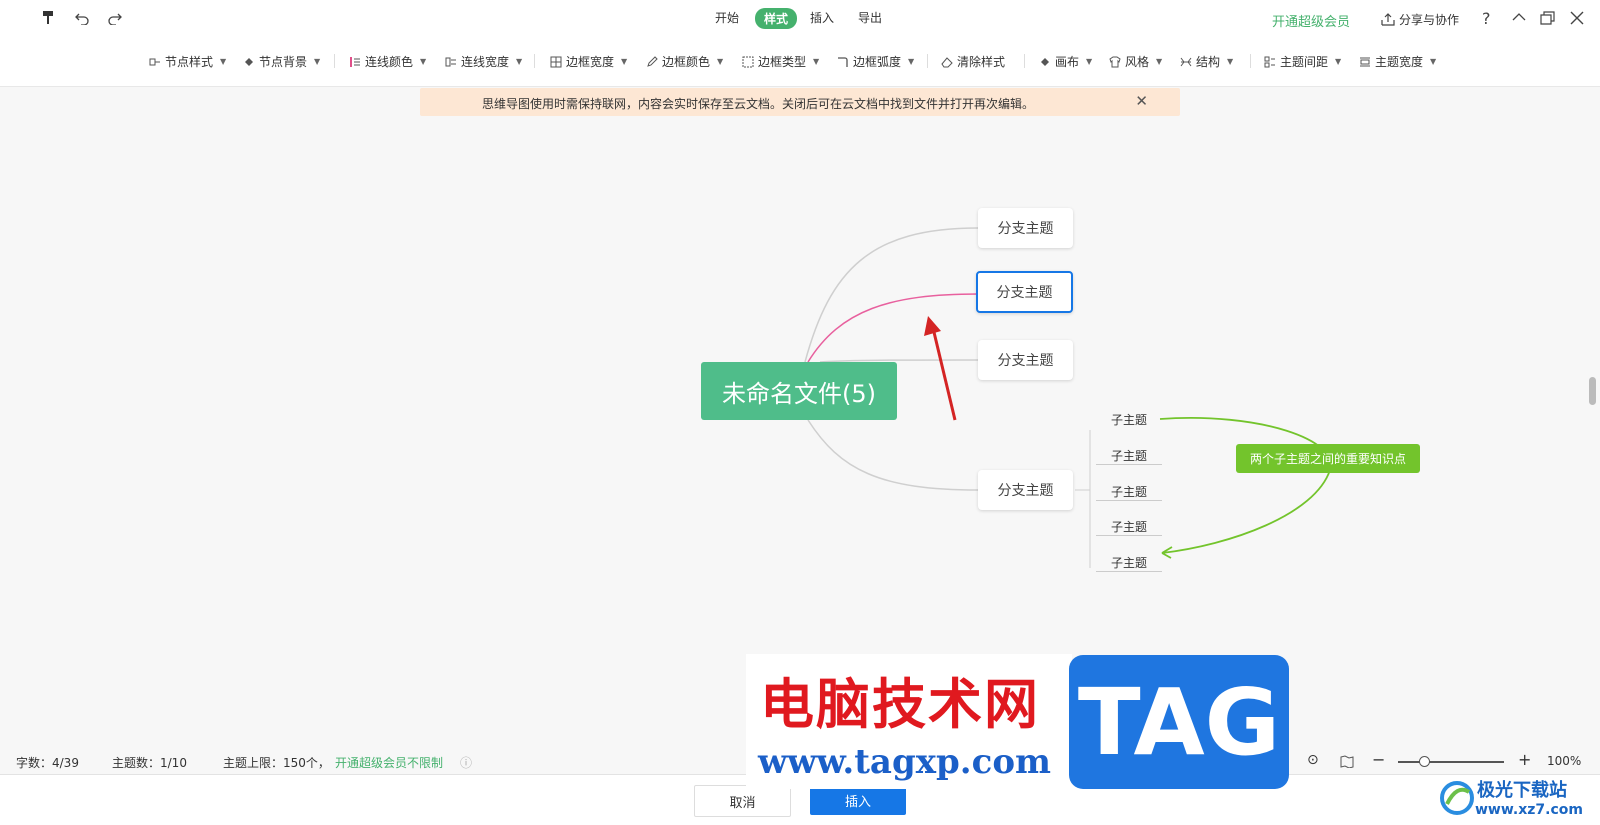  Describe the element at coordinates (1313, 760) in the screenshot. I see `locate-icon: ⊙` at that location.